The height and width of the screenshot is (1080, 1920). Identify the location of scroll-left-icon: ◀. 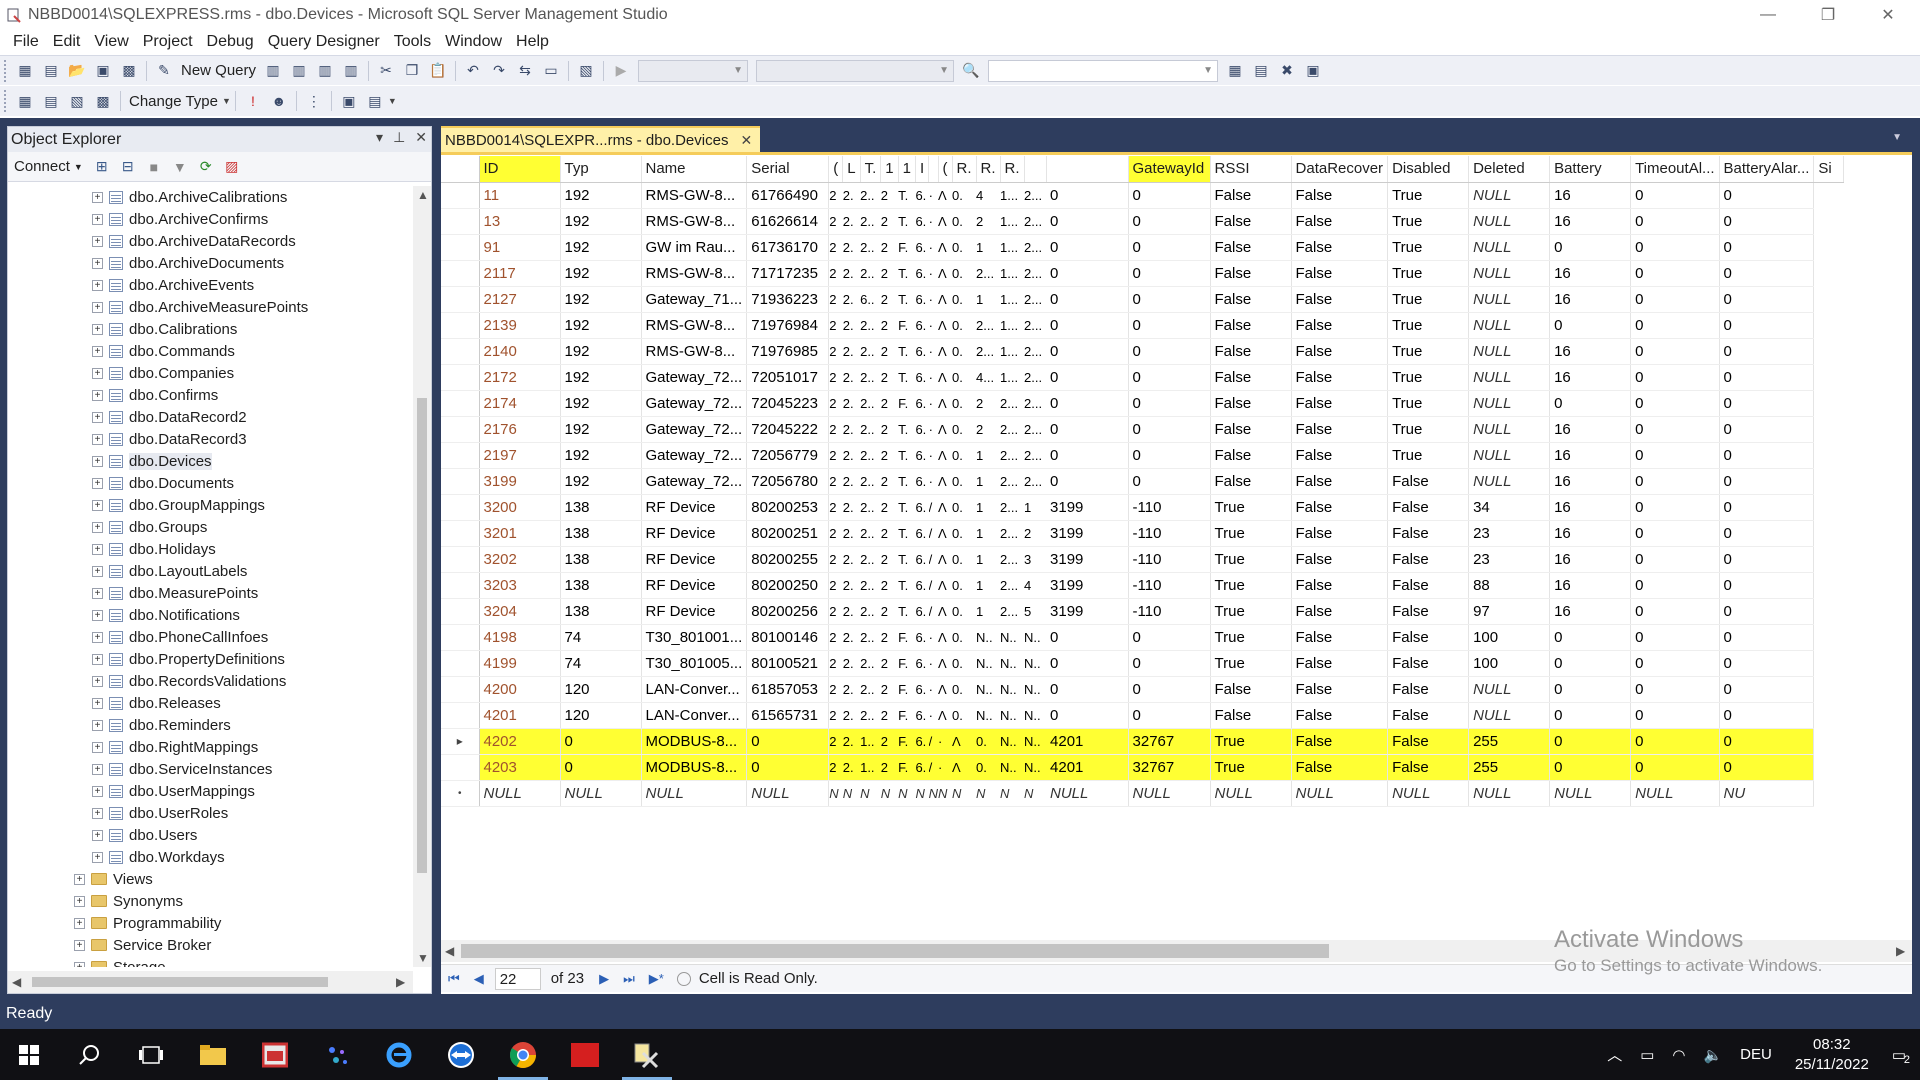
(16, 982).